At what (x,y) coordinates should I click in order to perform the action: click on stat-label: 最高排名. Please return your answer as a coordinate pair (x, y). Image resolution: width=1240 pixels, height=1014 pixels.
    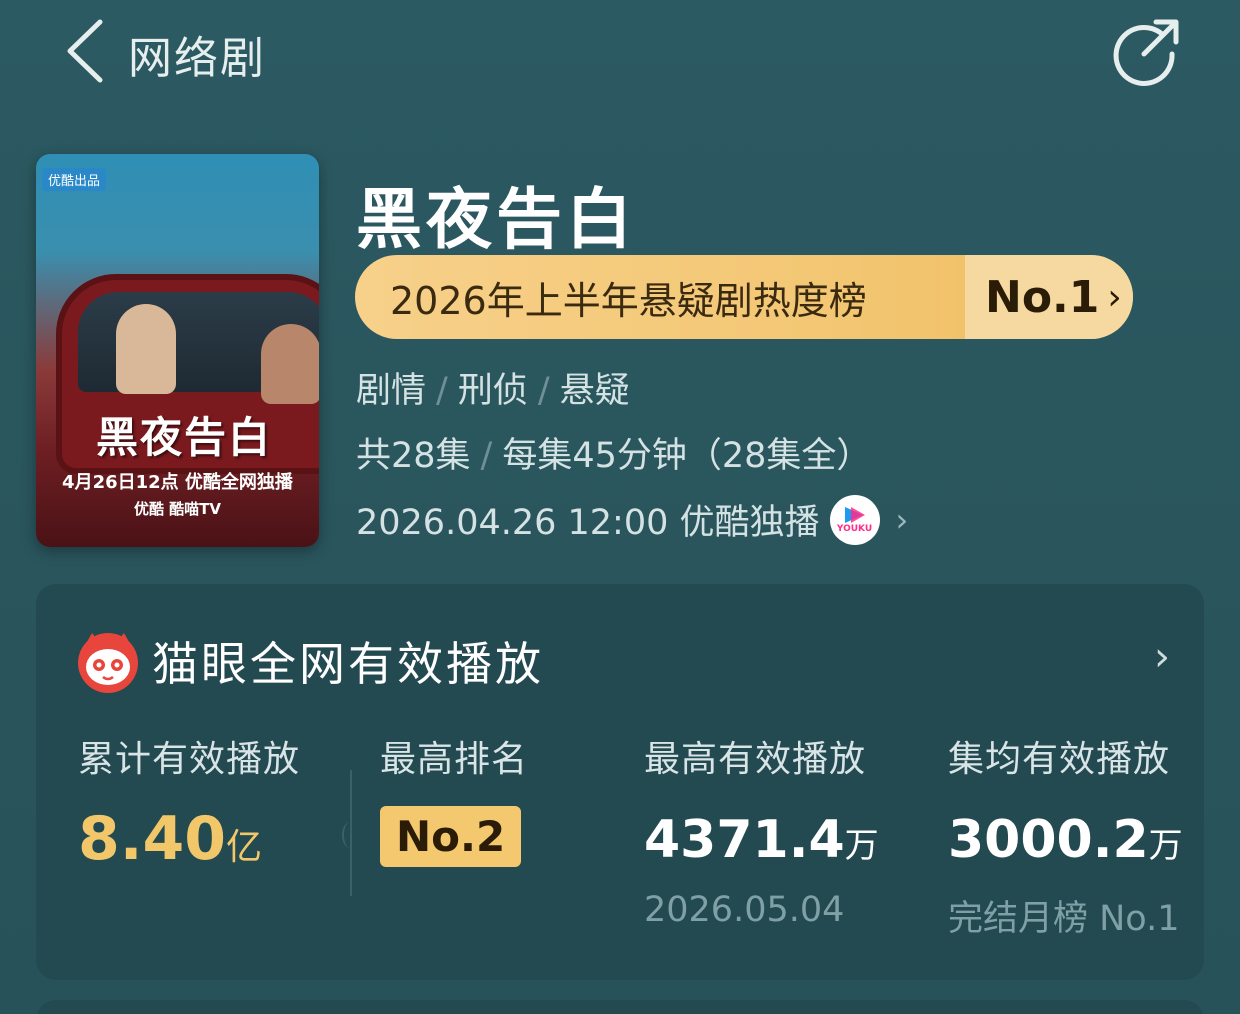
    Looking at the image, I should click on (454, 759).